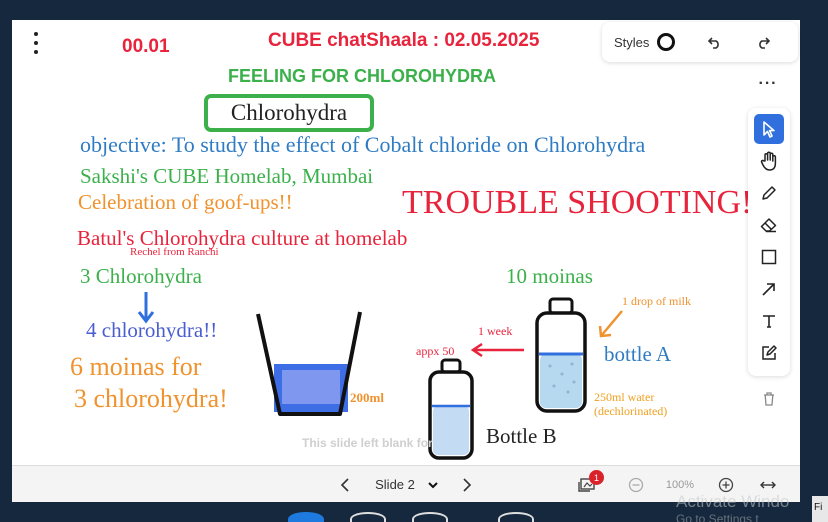 The width and height of the screenshot is (828, 522). I want to click on batul-text: Batul's Chlorohydra culture at homelab, so click(242, 238).